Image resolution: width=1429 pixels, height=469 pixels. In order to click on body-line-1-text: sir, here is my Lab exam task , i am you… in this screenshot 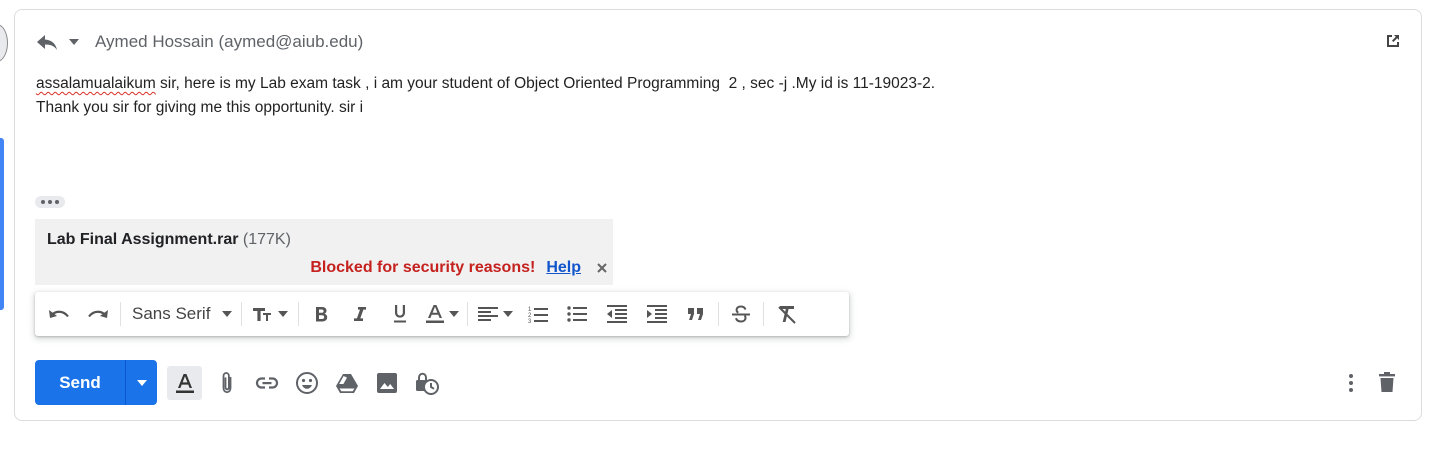, I will do `click(545, 83)`.